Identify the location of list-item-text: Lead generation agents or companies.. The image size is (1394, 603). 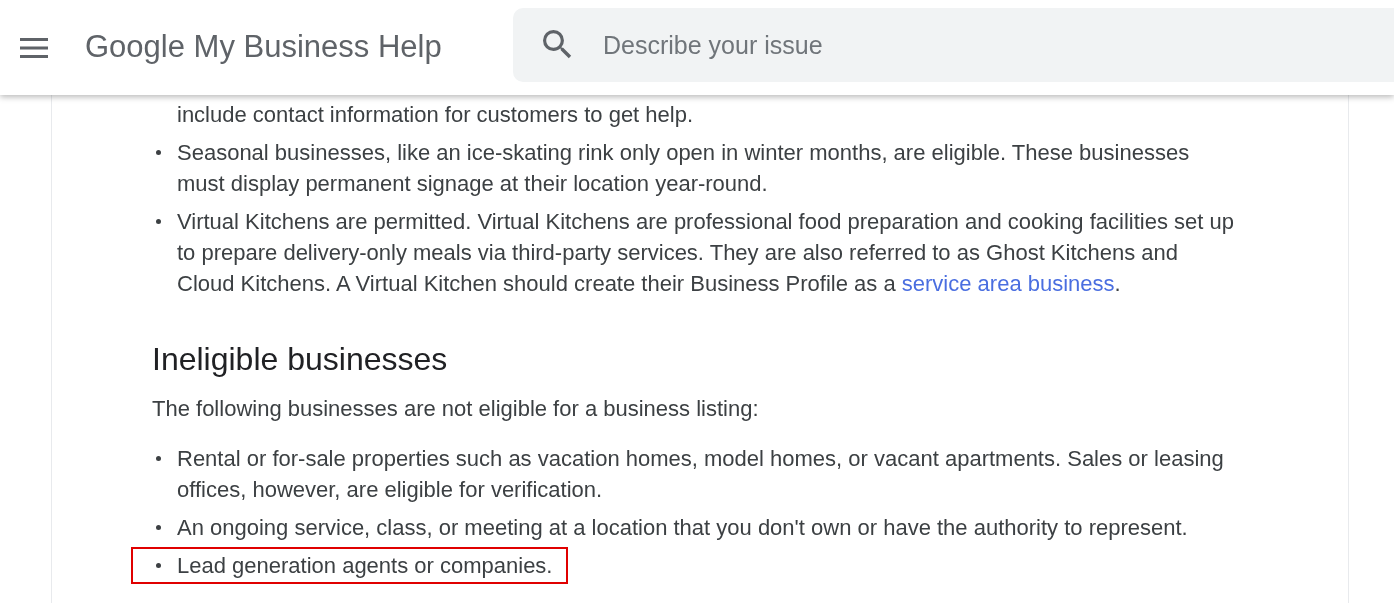
(365, 566).